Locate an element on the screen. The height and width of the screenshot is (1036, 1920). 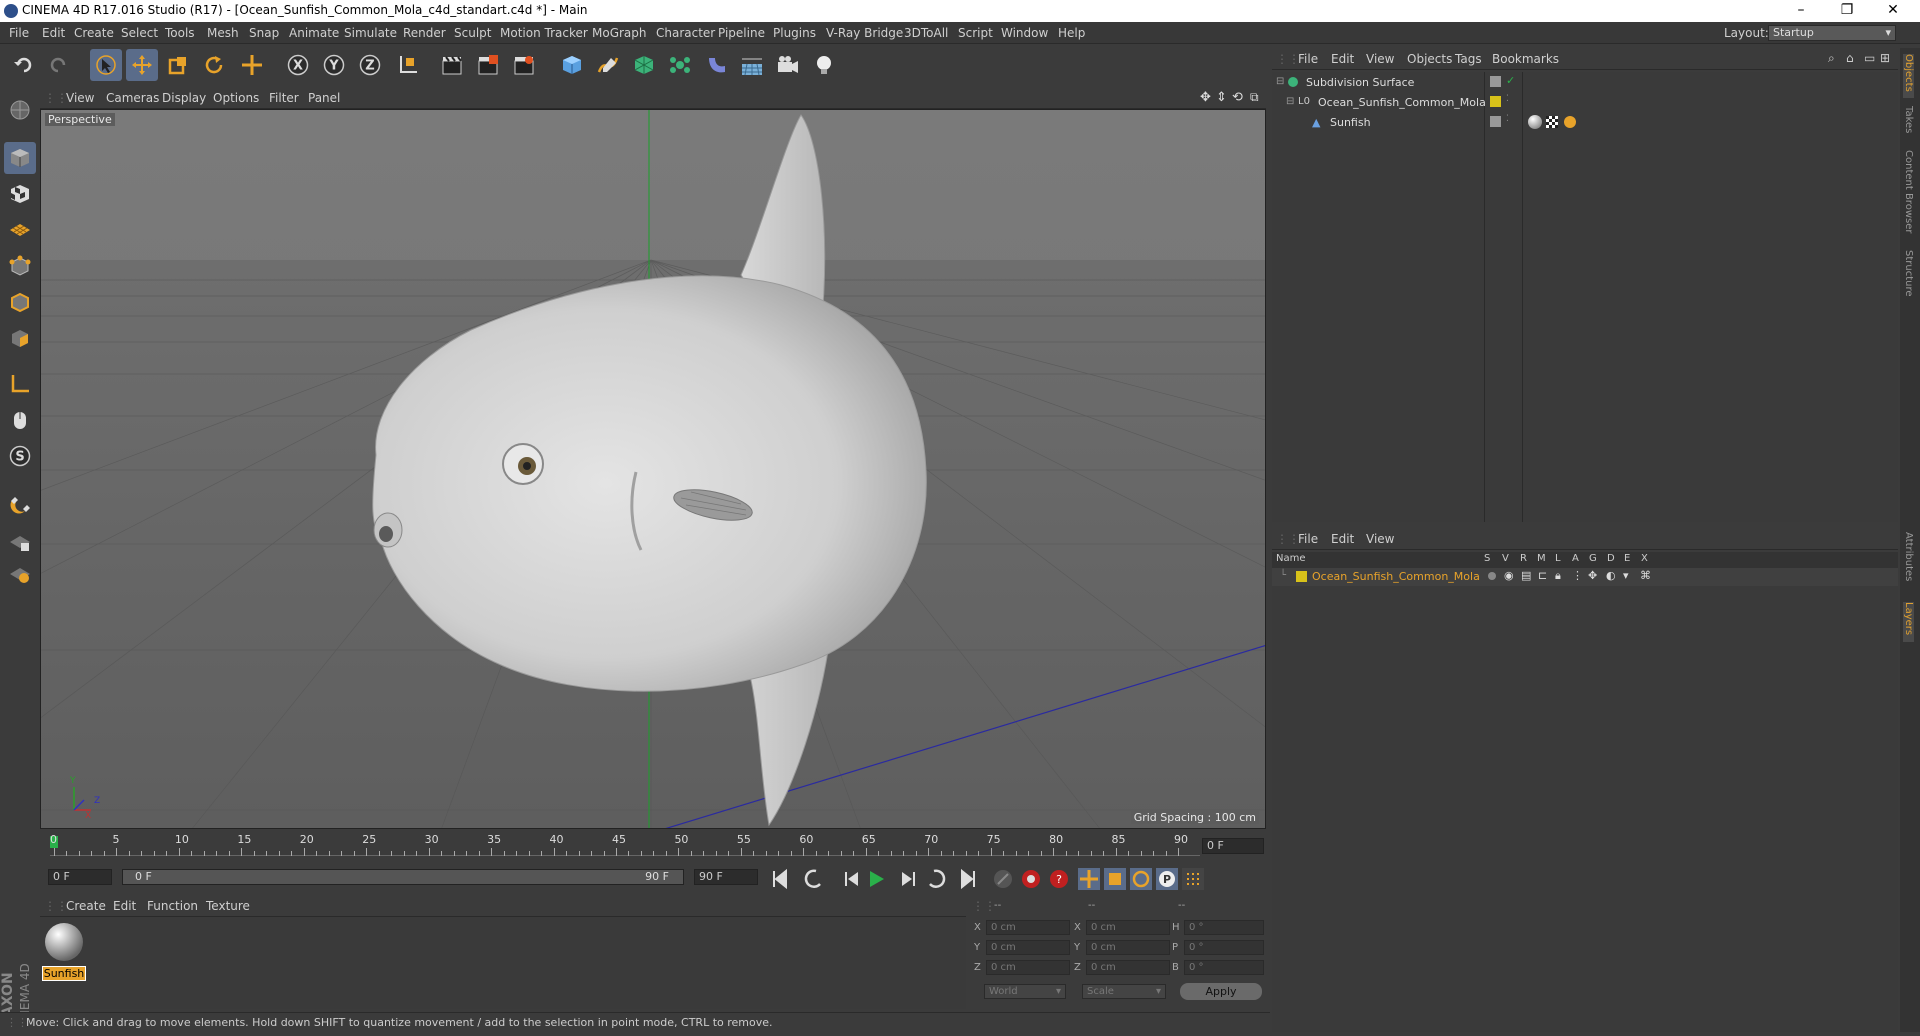
viewport-menu-cameras: Cameras is located at coordinates (132, 98).